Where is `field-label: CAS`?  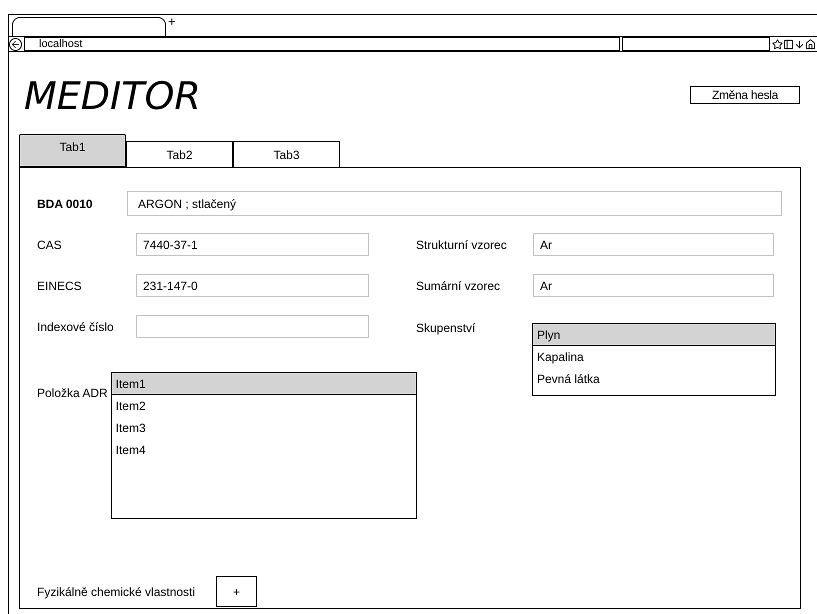
field-label: CAS is located at coordinates (50, 245).